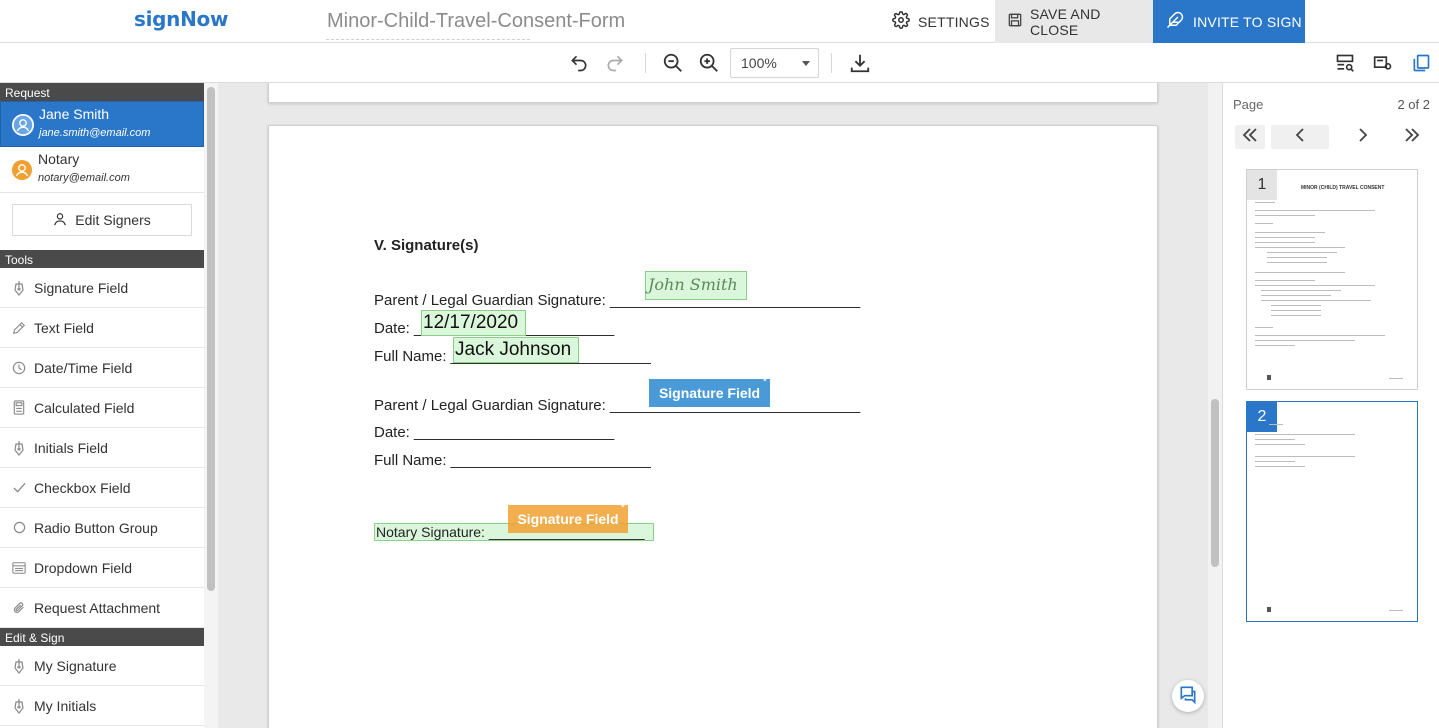 The width and height of the screenshot is (1439, 728). Describe the element at coordinates (615, 63) in the screenshot. I see `redo-icon` at that location.